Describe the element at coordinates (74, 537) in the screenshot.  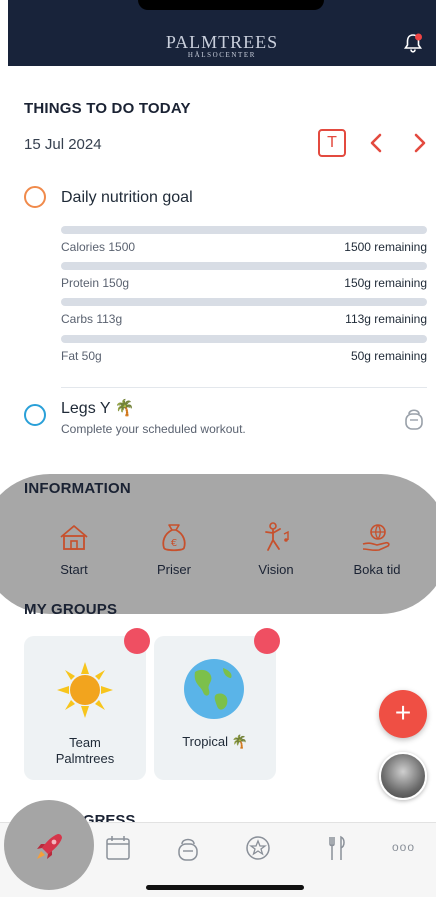
I see `house-icon` at that location.